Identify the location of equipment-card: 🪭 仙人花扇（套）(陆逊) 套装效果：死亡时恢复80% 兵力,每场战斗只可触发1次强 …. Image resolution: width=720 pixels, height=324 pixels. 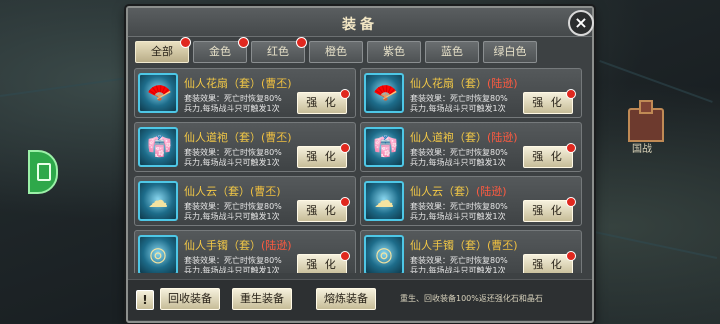
(471, 93).